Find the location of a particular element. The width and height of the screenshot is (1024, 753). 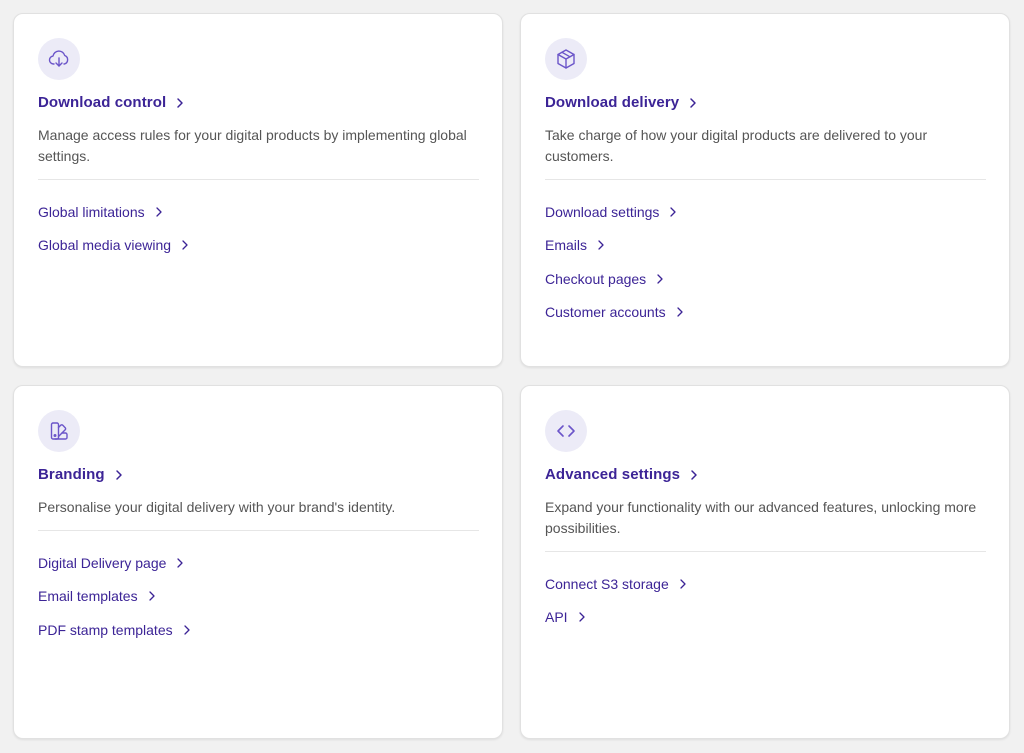

link-label: Digital Delivery page is located at coordinates (102, 562).